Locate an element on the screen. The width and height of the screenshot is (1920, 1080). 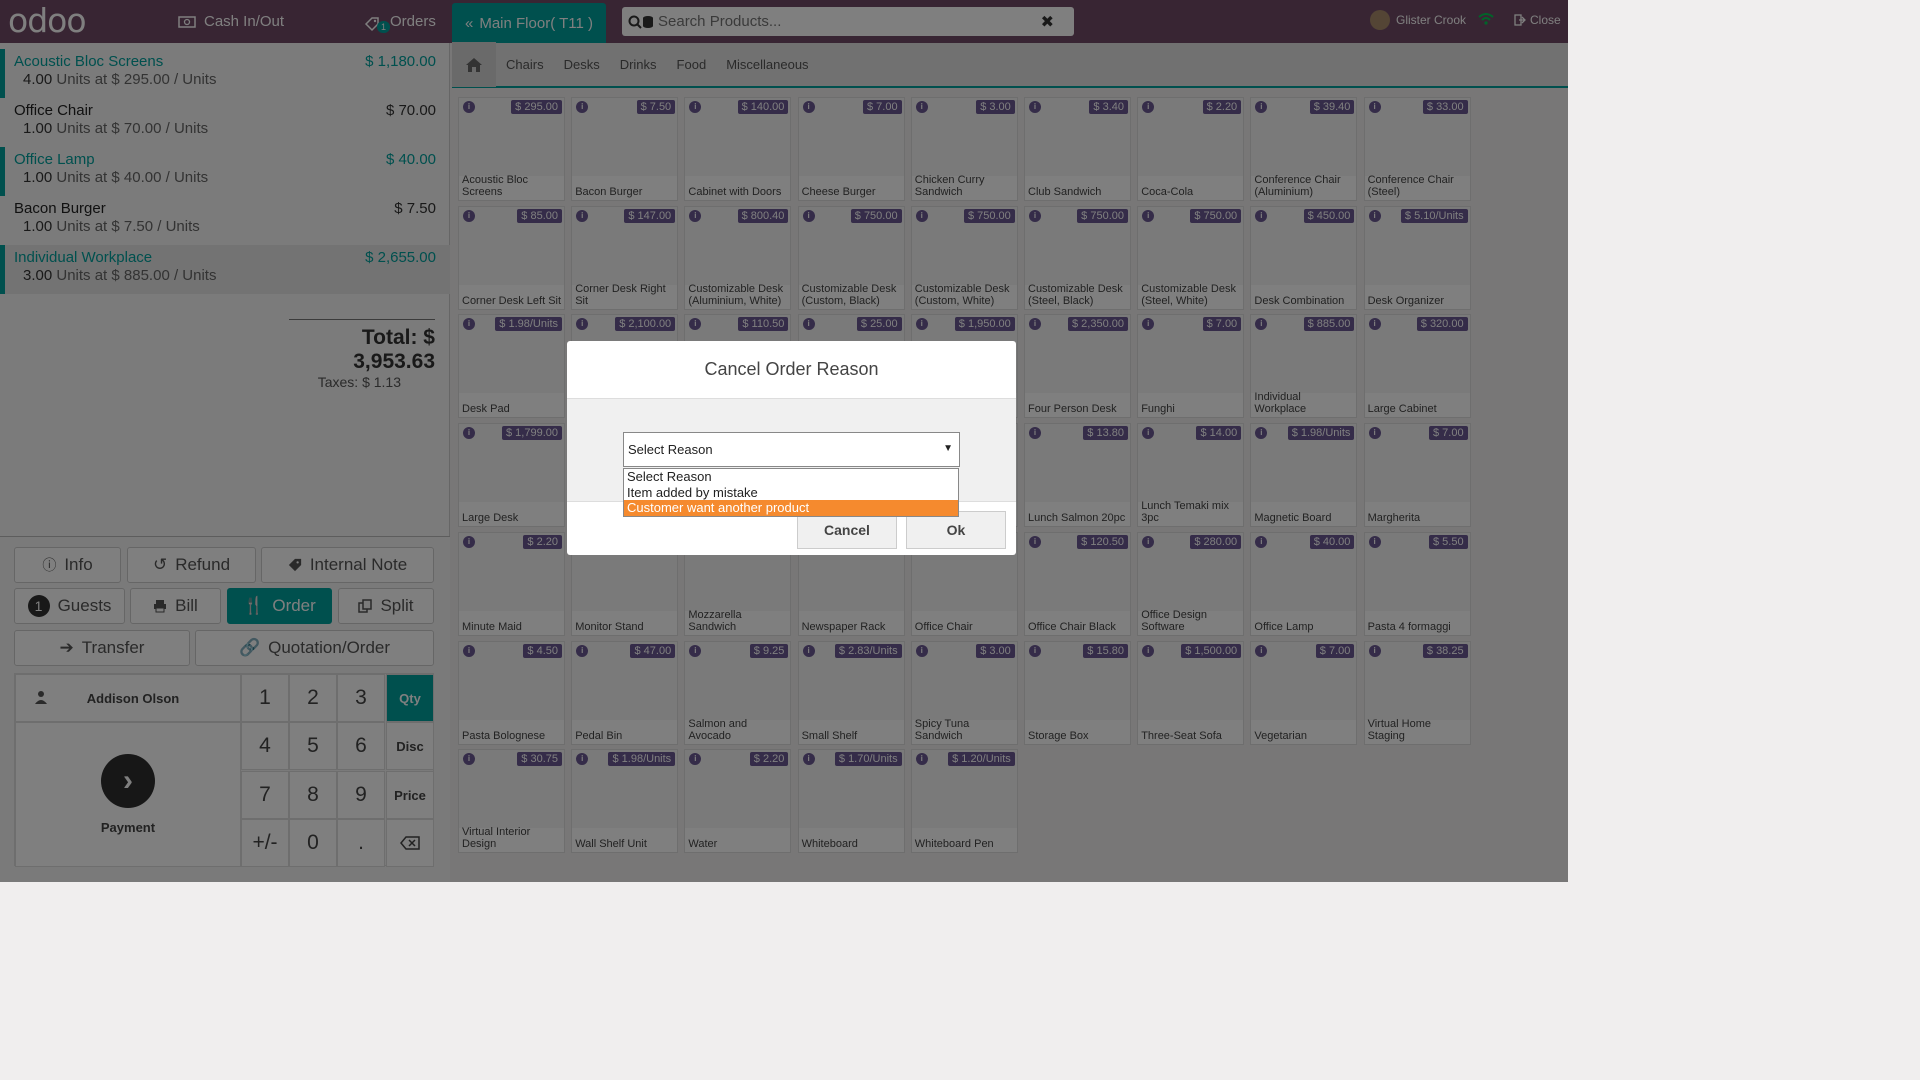
reason-option-highlighted: Customer want another product is located at coordinates (791, 508).